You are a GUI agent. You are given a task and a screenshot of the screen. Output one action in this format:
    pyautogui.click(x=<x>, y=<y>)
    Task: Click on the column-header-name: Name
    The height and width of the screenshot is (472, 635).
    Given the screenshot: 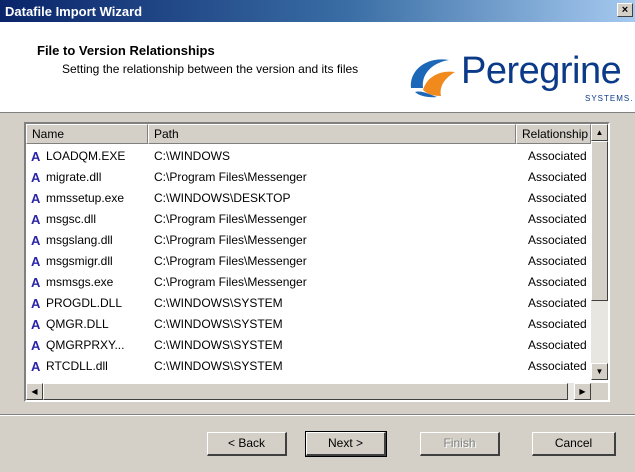 What is the action you would take?
    pyautogui.click(x=87, y=134)
    